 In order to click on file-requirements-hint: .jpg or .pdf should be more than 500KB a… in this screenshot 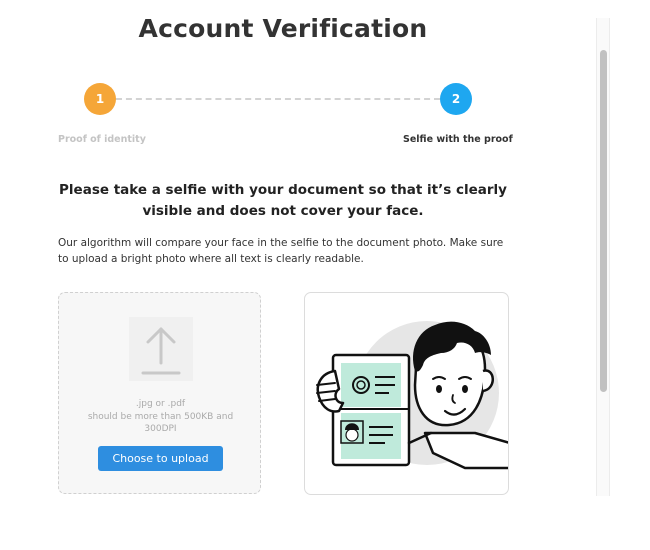, I will do `click(160, 417)`.